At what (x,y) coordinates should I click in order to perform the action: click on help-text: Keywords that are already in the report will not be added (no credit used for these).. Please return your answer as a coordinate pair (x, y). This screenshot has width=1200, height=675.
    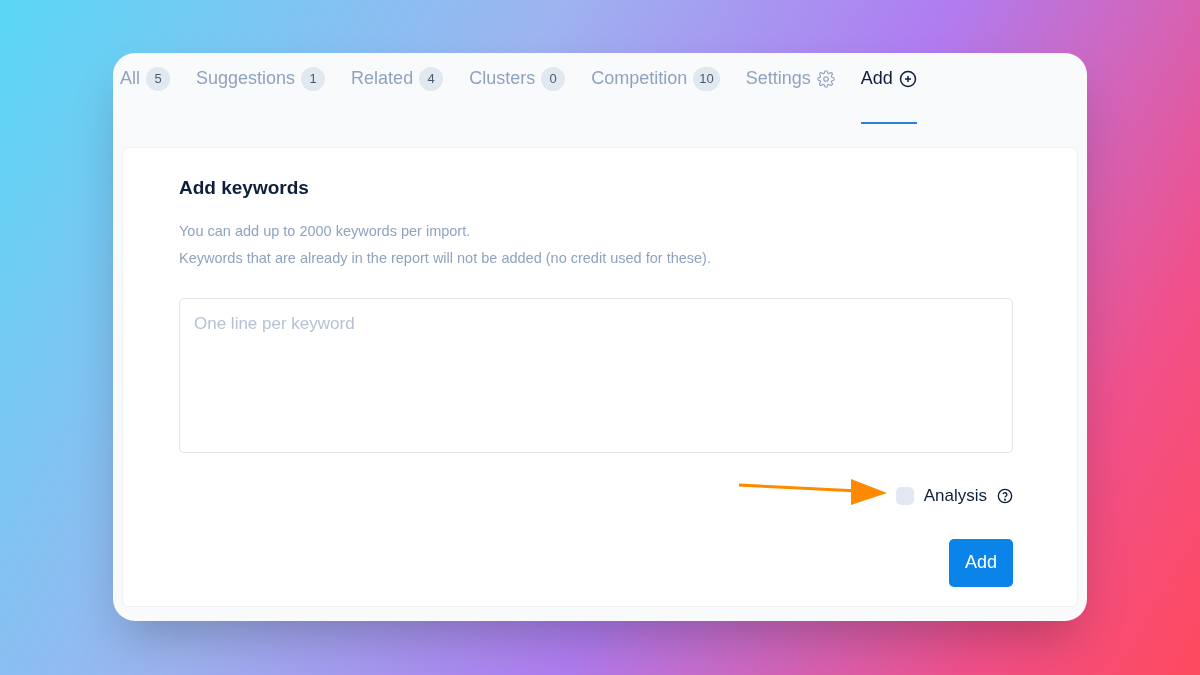
    Looking at the image, I should click on (445, 259).